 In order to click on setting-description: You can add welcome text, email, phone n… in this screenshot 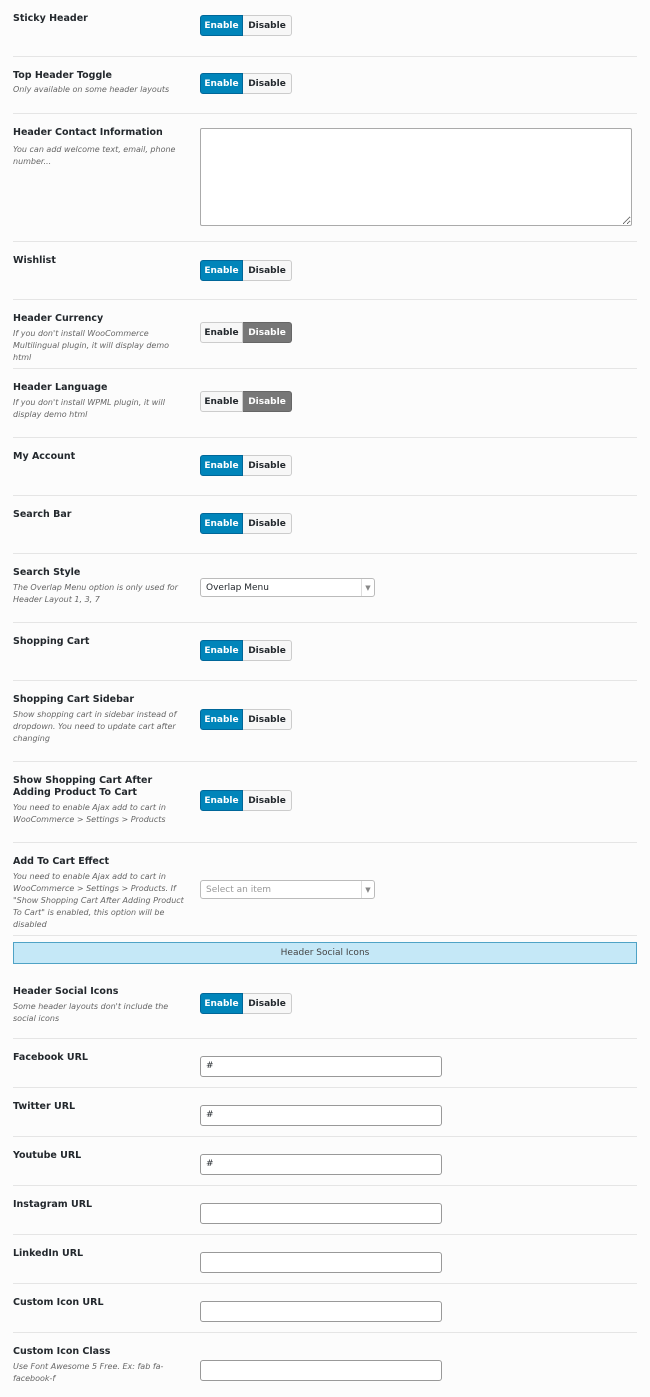, I will do `click(94, 155)`.